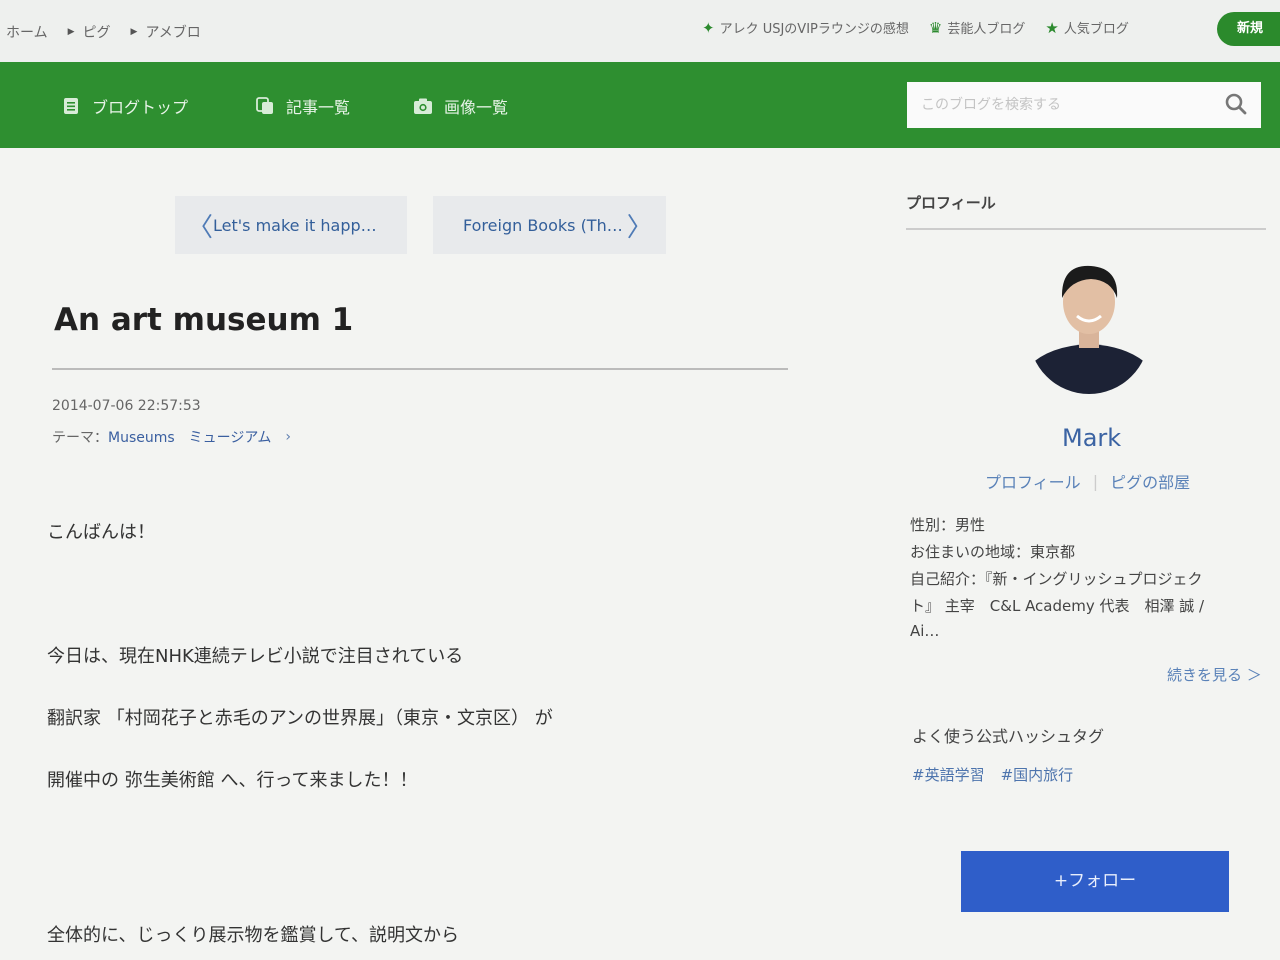  I want to click on profile-intro-line: ト』 主宰 C&L Academy 代表 相澤 誠 /, so click(1057, 606).